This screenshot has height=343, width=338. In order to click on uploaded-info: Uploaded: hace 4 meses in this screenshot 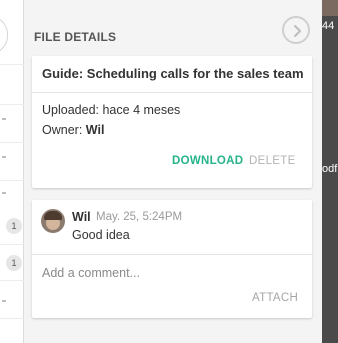, I will do `click(111, 110)`.